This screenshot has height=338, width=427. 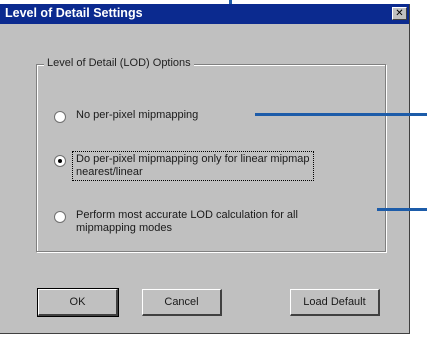 I want to click on radio-label-no-per-pixel: No per-pixel mipmapping, so click(x=137, y=115).